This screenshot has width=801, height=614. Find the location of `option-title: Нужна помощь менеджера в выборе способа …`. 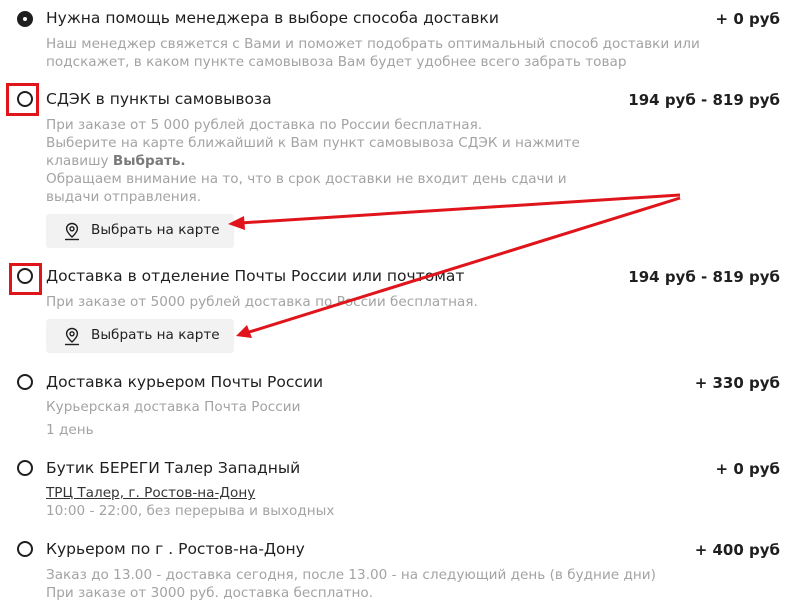

option-title: Нужна помощь менеджера в выборе способа … is located at coordinates (272, 18).